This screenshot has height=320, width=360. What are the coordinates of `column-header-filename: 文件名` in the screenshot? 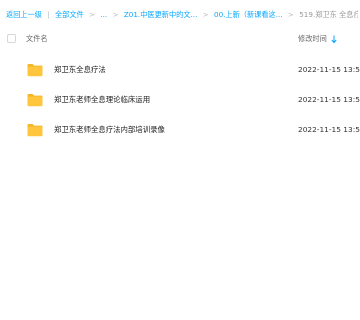 It's located at (37, 39).